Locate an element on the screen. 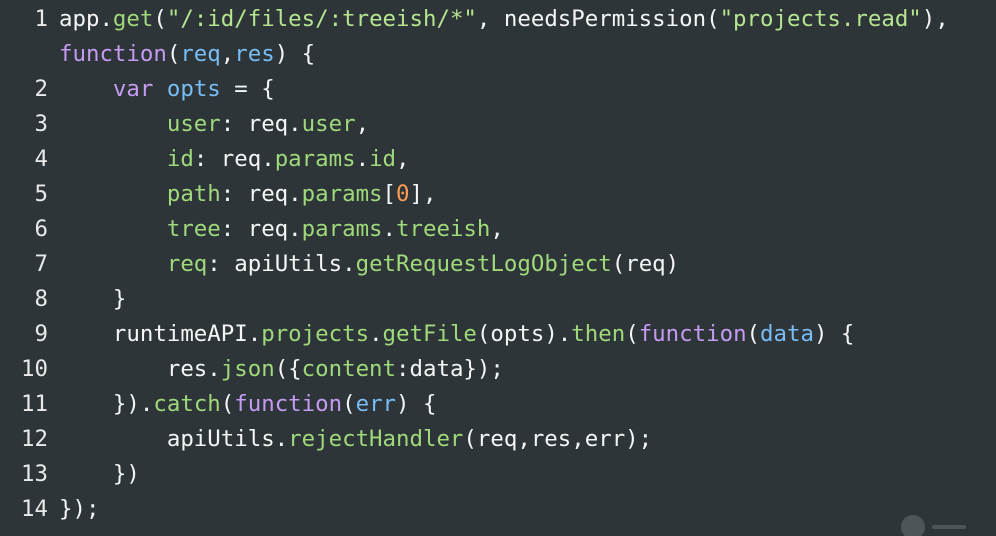 Image resolution: width=996 pixels, height=536 pixels. code-token: }); is located at coordinates (79, 509).